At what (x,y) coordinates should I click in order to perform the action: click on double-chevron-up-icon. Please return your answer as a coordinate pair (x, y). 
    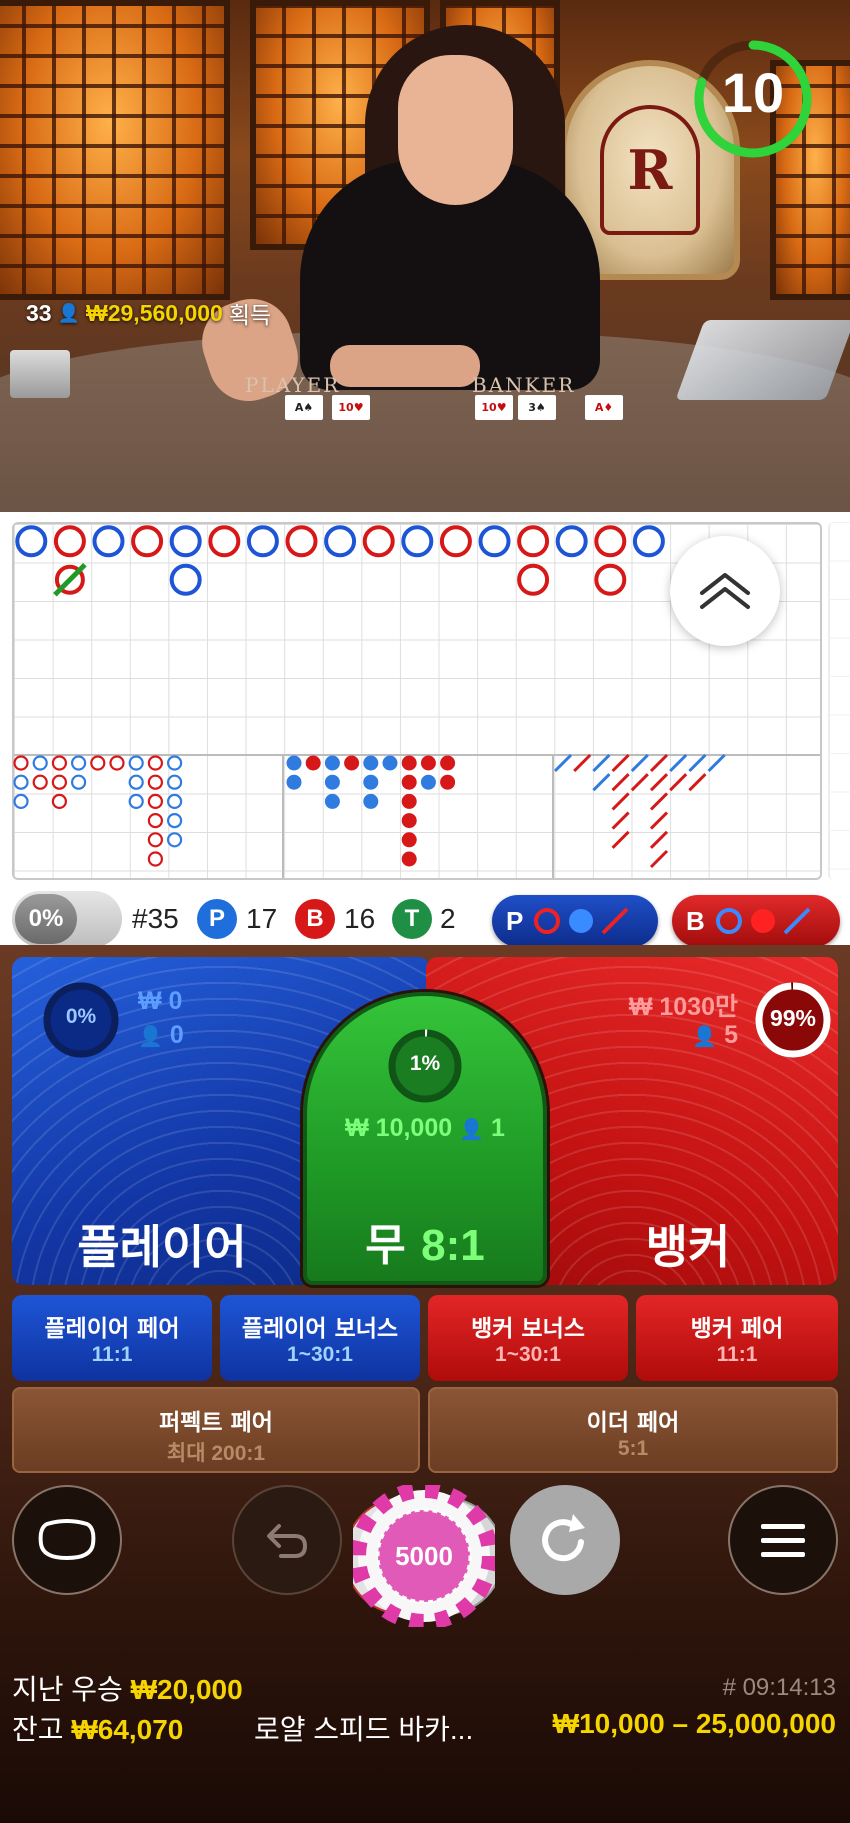
    Looking at the image, I should click on (725, 591).